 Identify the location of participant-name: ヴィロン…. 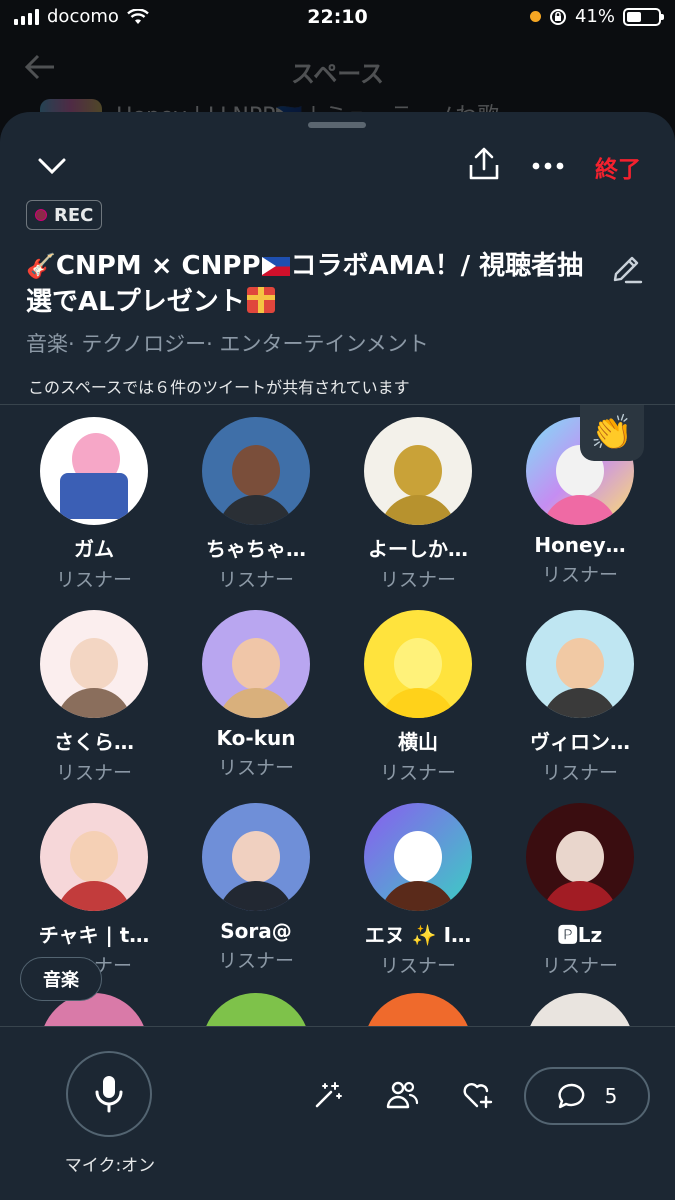
(580, 742).